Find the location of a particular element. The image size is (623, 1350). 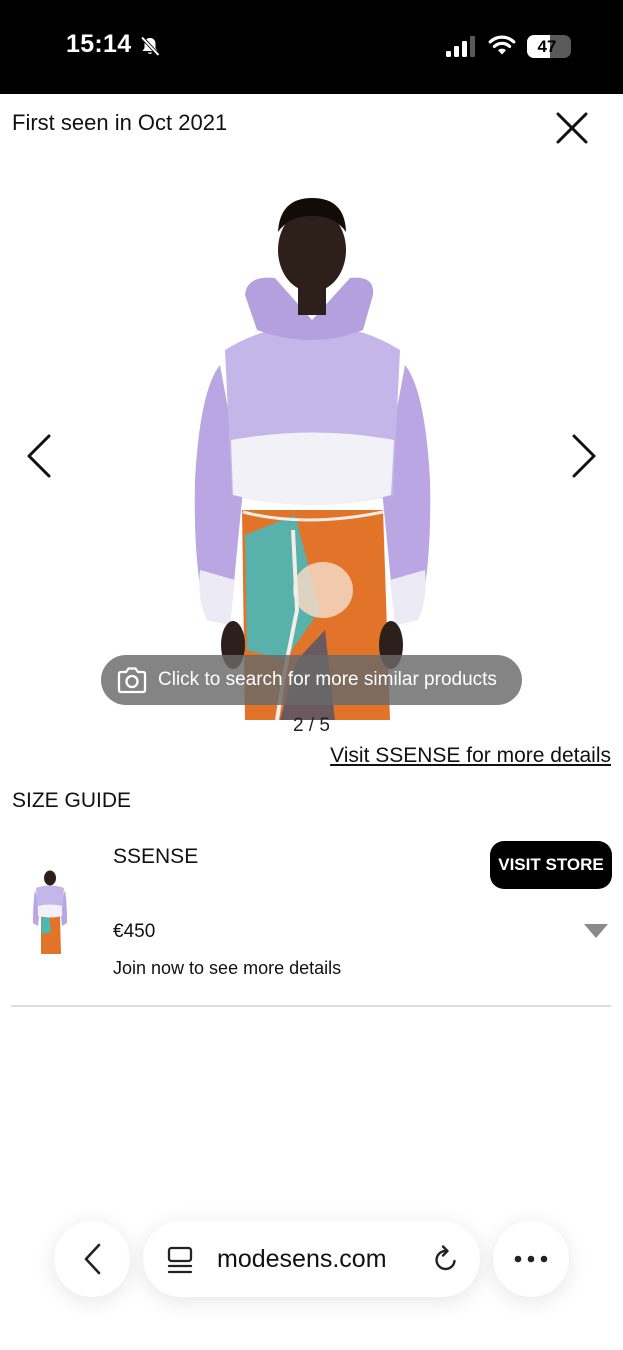

image-pager: 2 / 5 is located at coordinates (311, 725).